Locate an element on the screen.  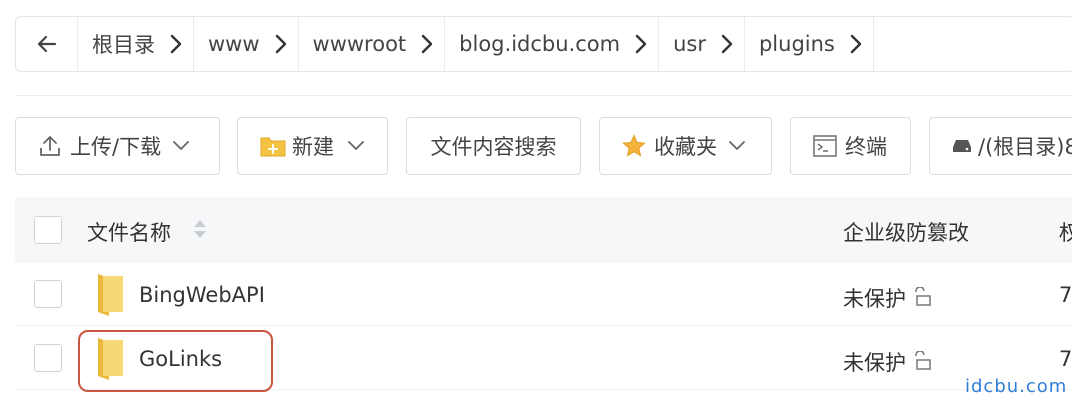
upload-download-button: 上传/下载 is located at coordinates (117, 146).